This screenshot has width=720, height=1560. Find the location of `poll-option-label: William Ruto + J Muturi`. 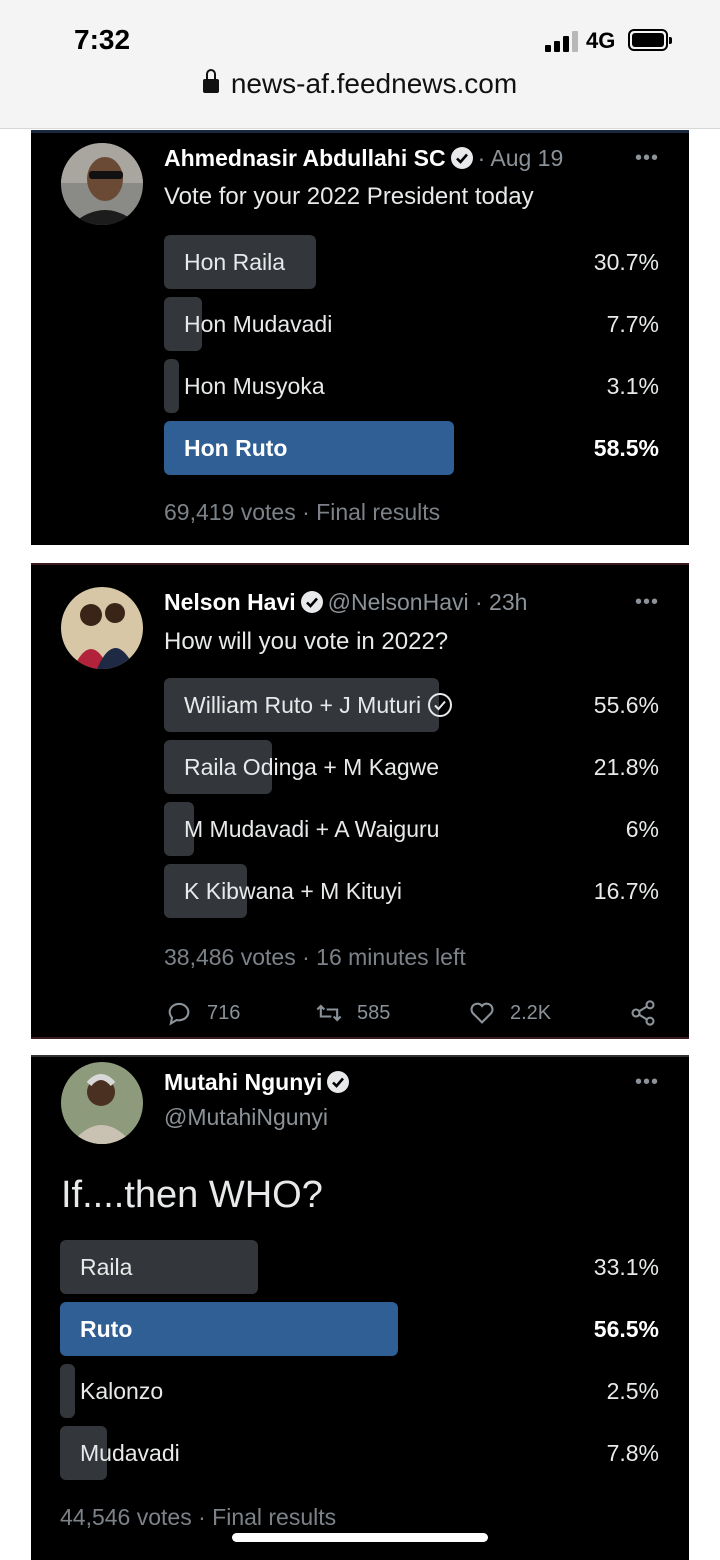

poll-option-label: William Ruto + J Muturi is located at coordinates (303, 705).